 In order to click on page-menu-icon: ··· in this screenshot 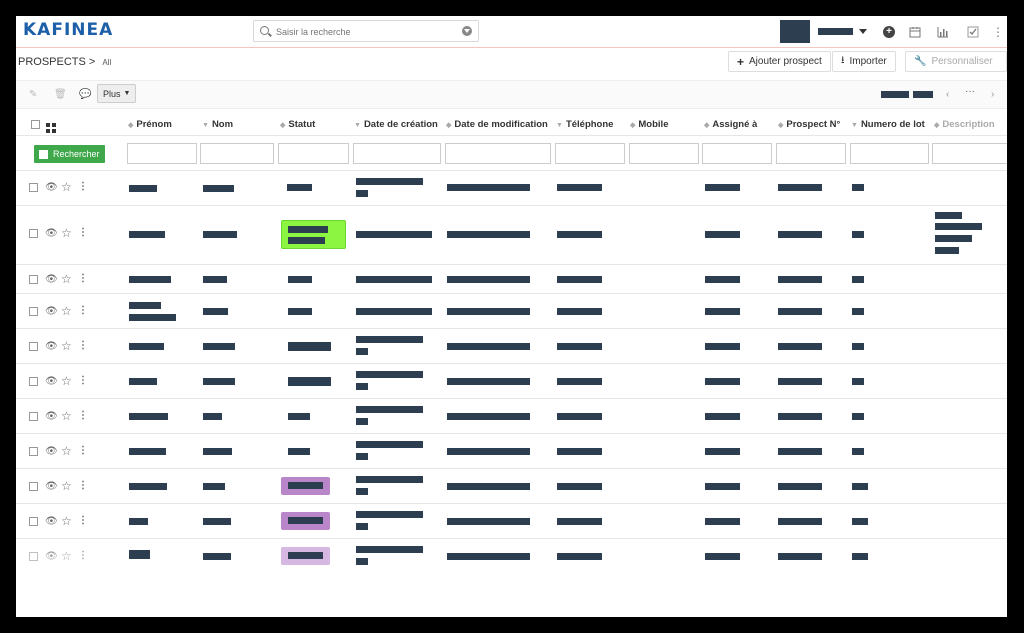, I will do `click(970, 91)`.